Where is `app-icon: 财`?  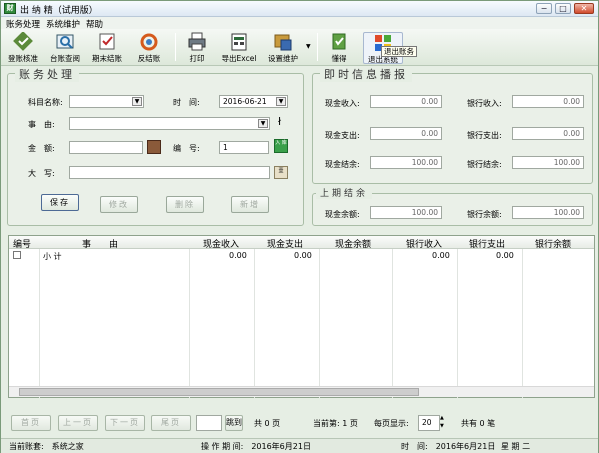
app-icon: 财 is located at coordinates (10, 8).